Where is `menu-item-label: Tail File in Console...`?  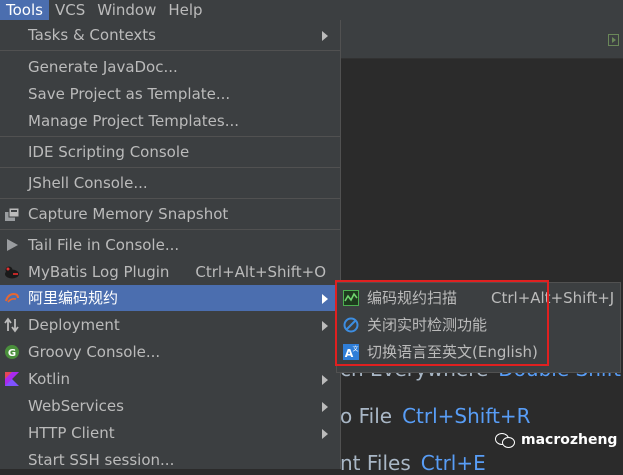
menu-item-label: Tail File in Console... is located at coordinates (104, 245).